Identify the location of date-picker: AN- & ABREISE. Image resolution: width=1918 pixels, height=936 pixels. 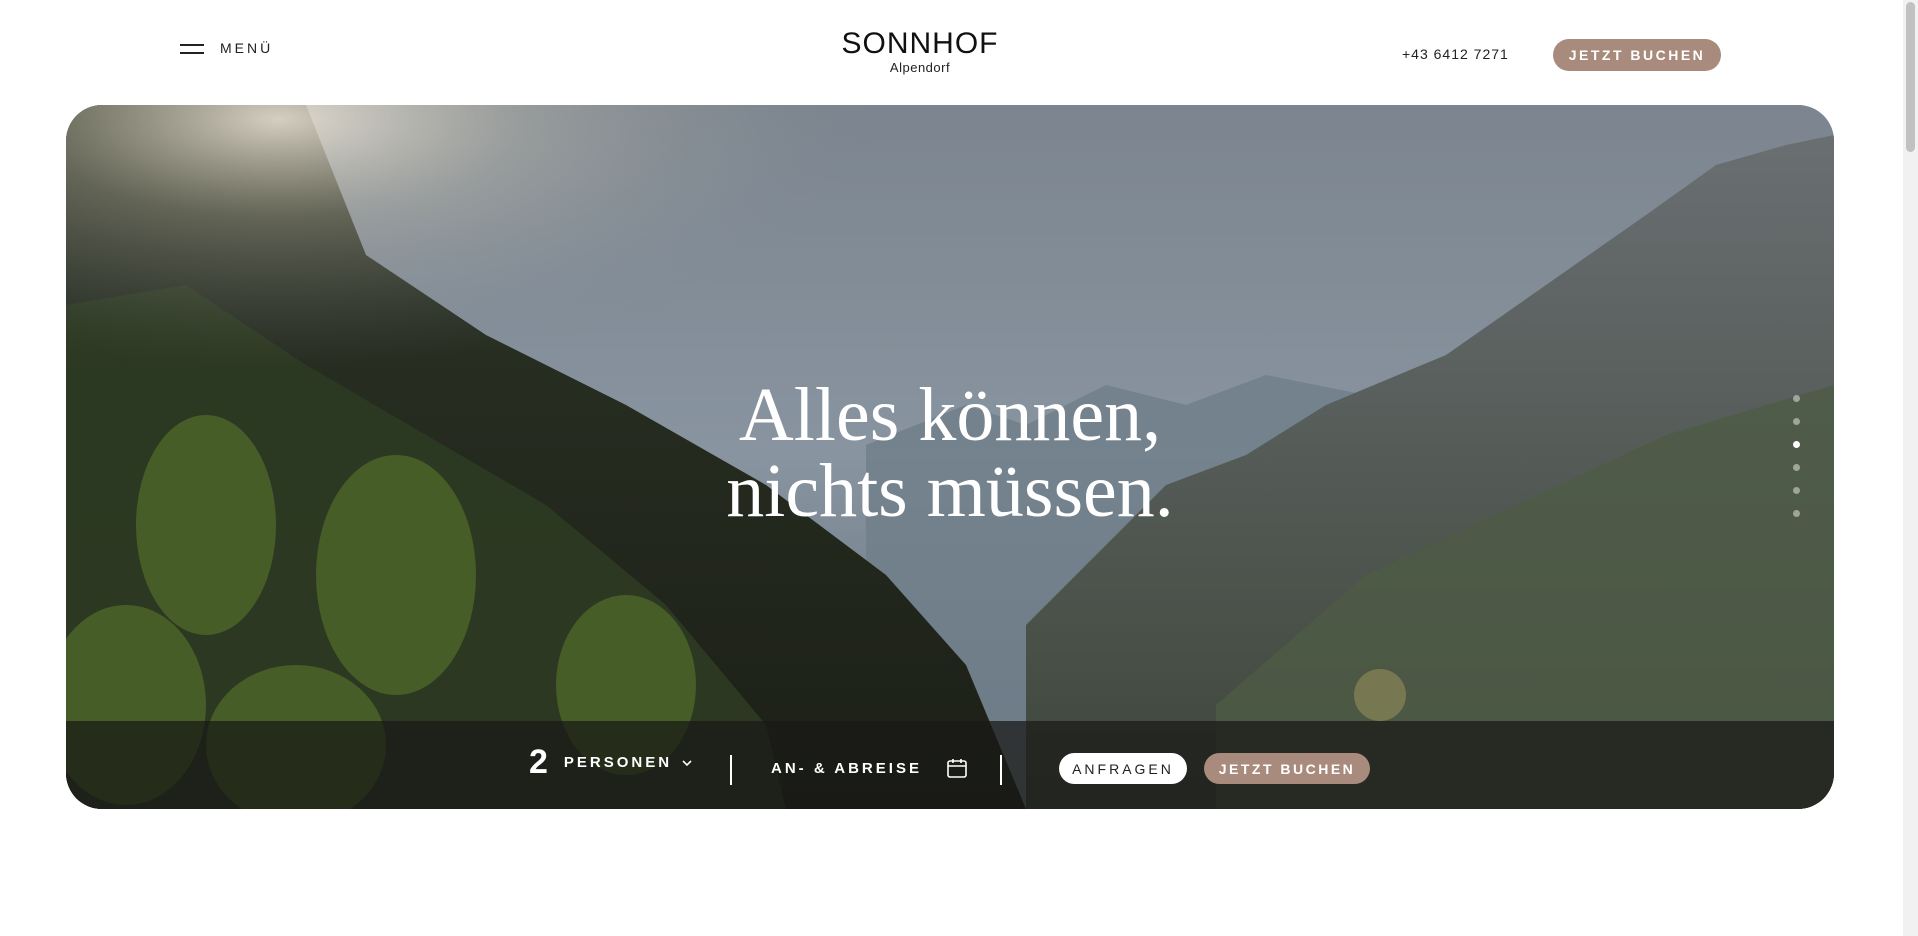
(869, 768).